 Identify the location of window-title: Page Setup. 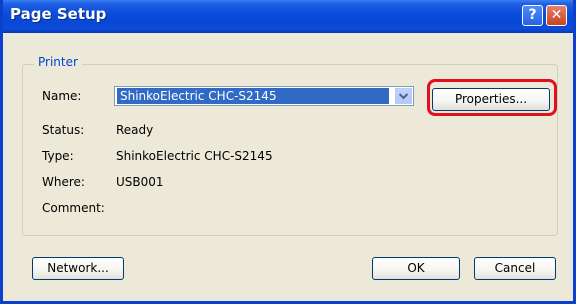
(58, 14).